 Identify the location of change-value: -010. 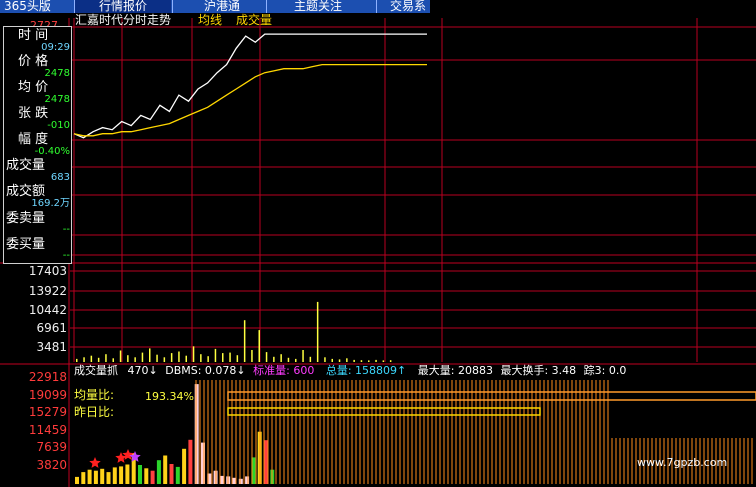
(58, 125).